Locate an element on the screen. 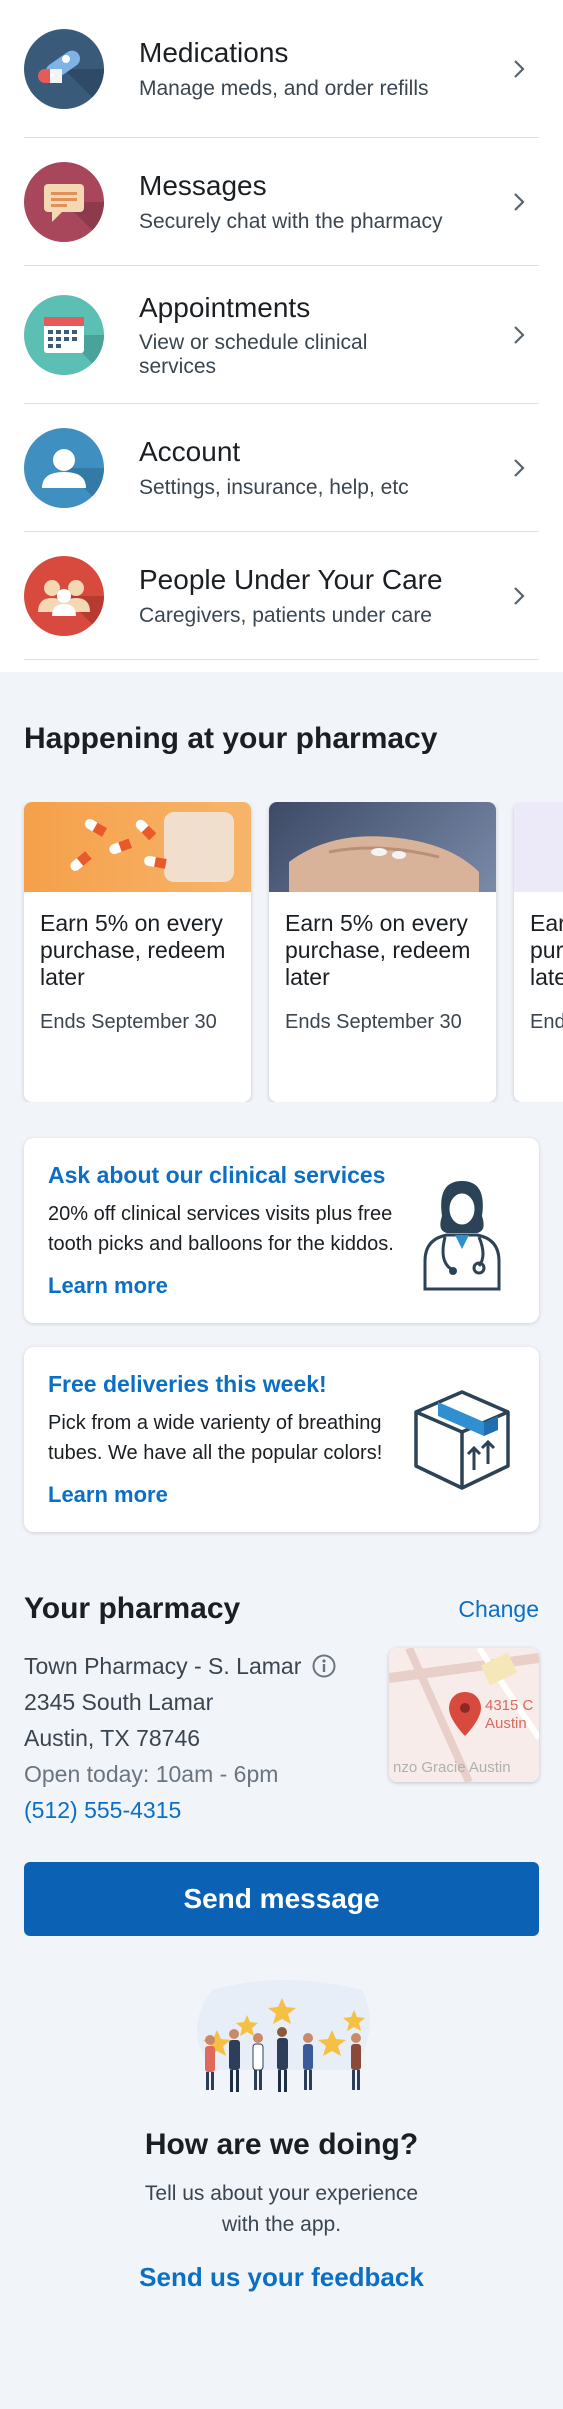  menu-item-subtitle: Settings, insurance, help, etc is located at coordinates (274, 487).